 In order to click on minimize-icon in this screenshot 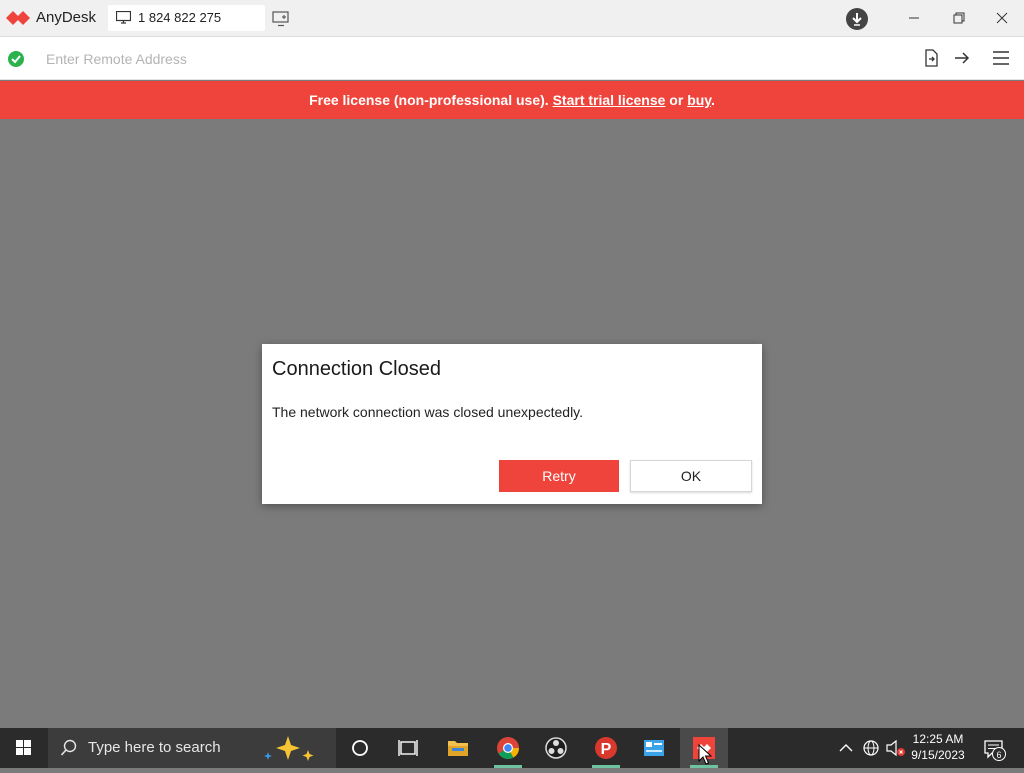, I will do `click(914, 18)`.